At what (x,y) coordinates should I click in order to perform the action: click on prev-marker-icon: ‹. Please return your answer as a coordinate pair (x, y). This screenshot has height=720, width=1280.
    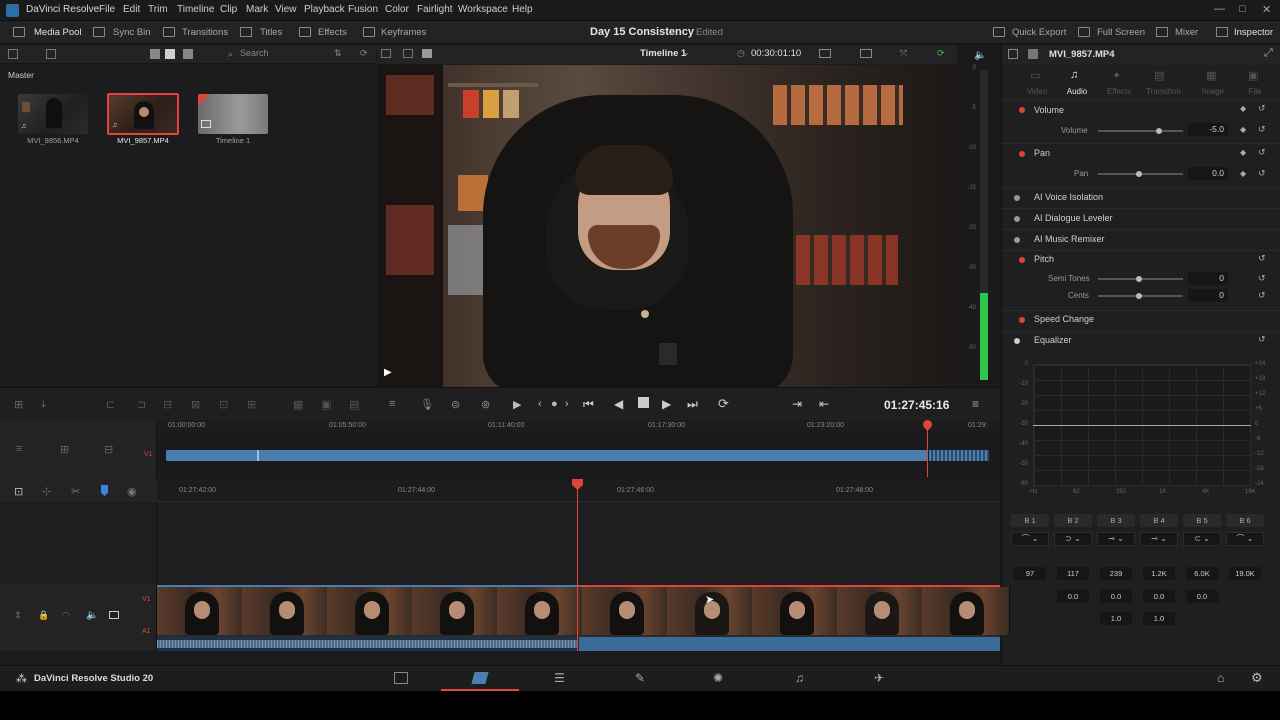
    Looking at the image, I should click on (540, 404).